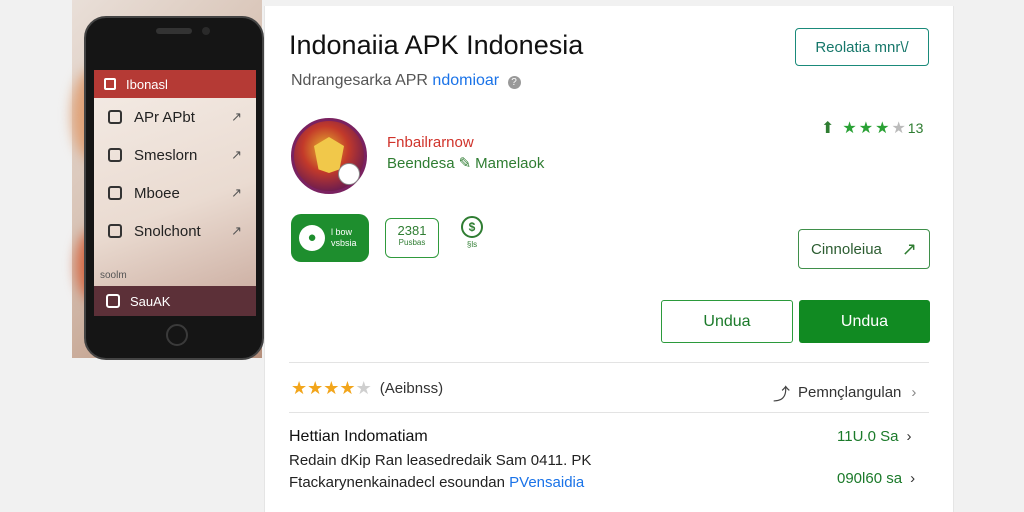 This screenshot has height=512, width=1024. I want to click on price-sub: §ls, so click(472, 244).